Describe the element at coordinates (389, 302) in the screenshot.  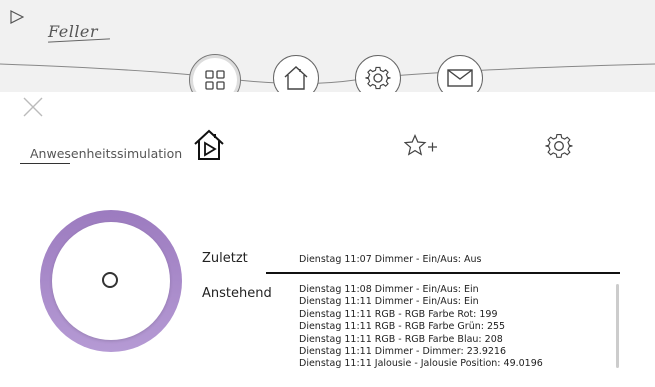
I see `list-item: Dienstag 11:11 Dimmer - Ein/Aus: Ein` at that location.